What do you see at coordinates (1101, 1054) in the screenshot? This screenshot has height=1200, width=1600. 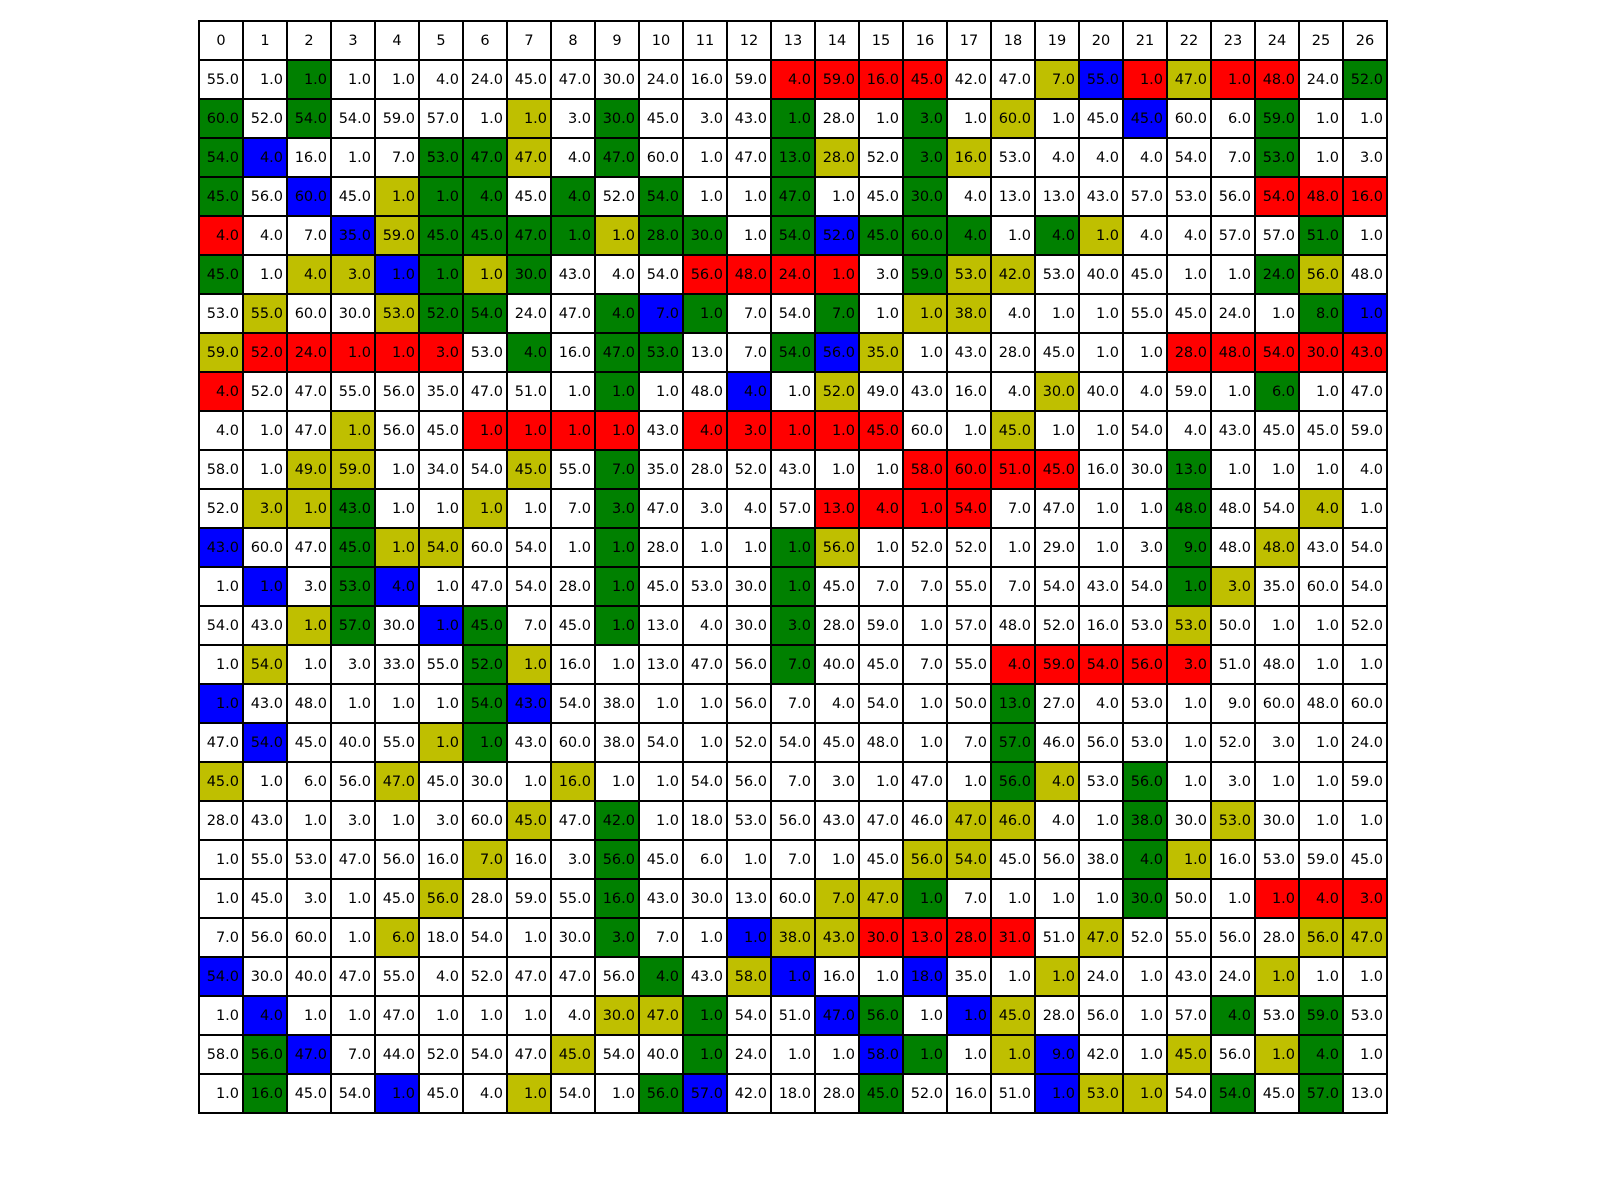 I see `grid-cell: 42.0` at bounding box center [1101, 1054].